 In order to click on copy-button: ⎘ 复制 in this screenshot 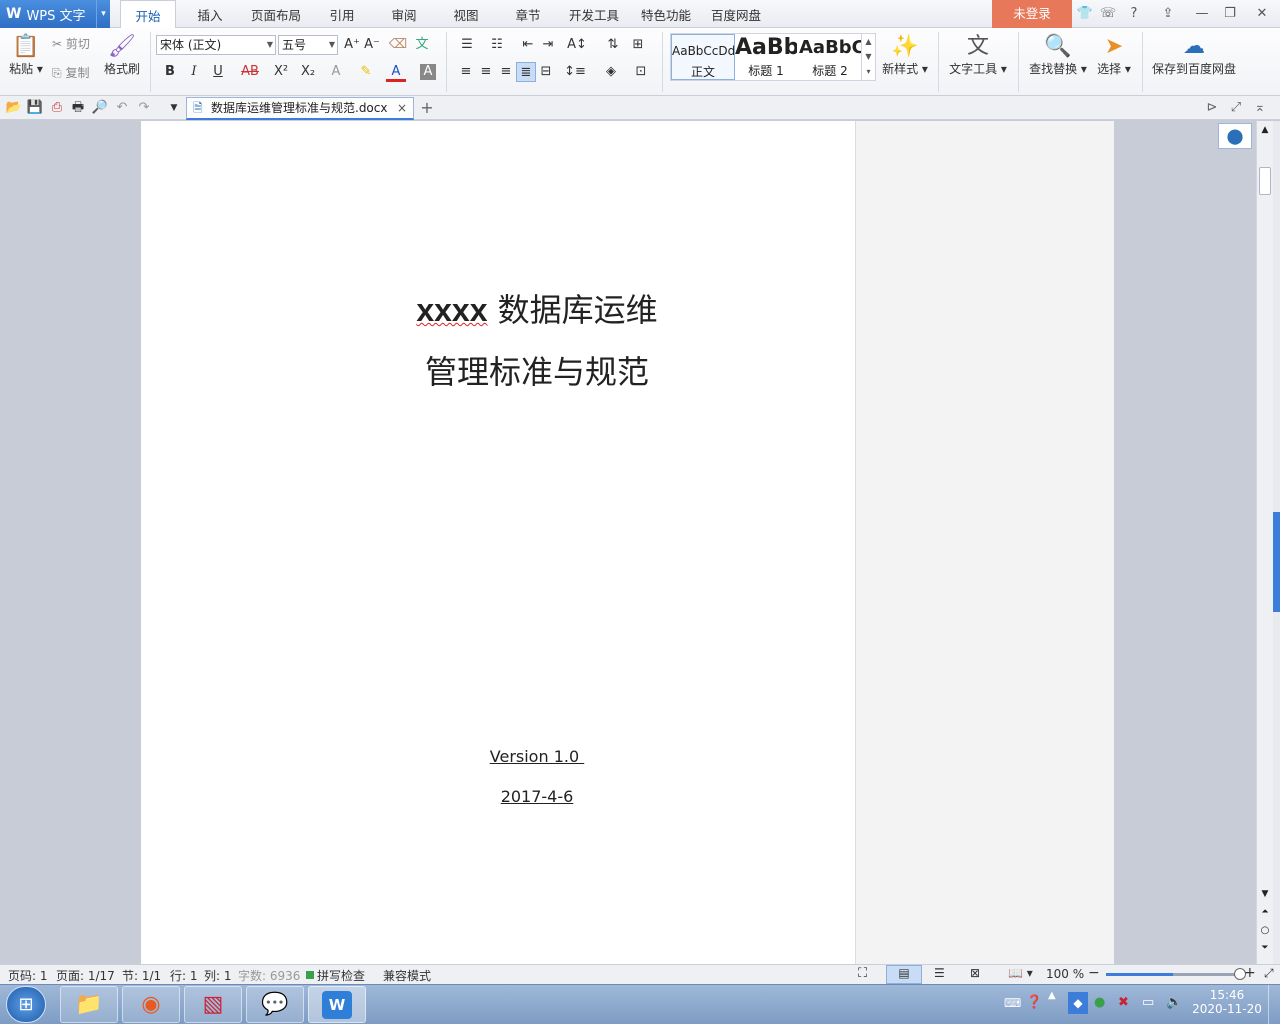, I will do `click(77, 72)`.